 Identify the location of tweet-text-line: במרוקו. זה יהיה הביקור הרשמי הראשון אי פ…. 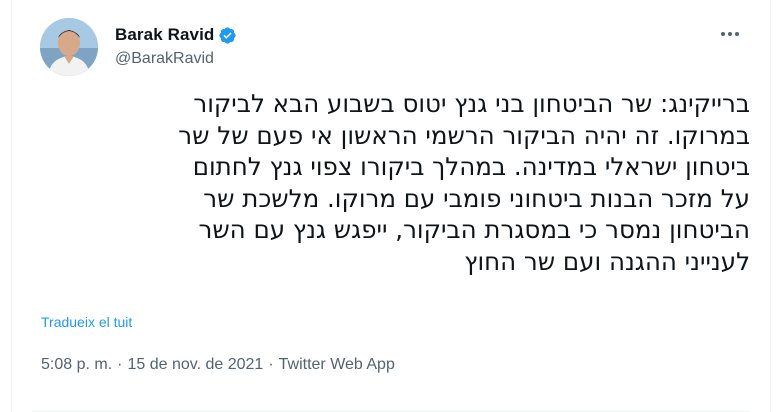
(464, 135).